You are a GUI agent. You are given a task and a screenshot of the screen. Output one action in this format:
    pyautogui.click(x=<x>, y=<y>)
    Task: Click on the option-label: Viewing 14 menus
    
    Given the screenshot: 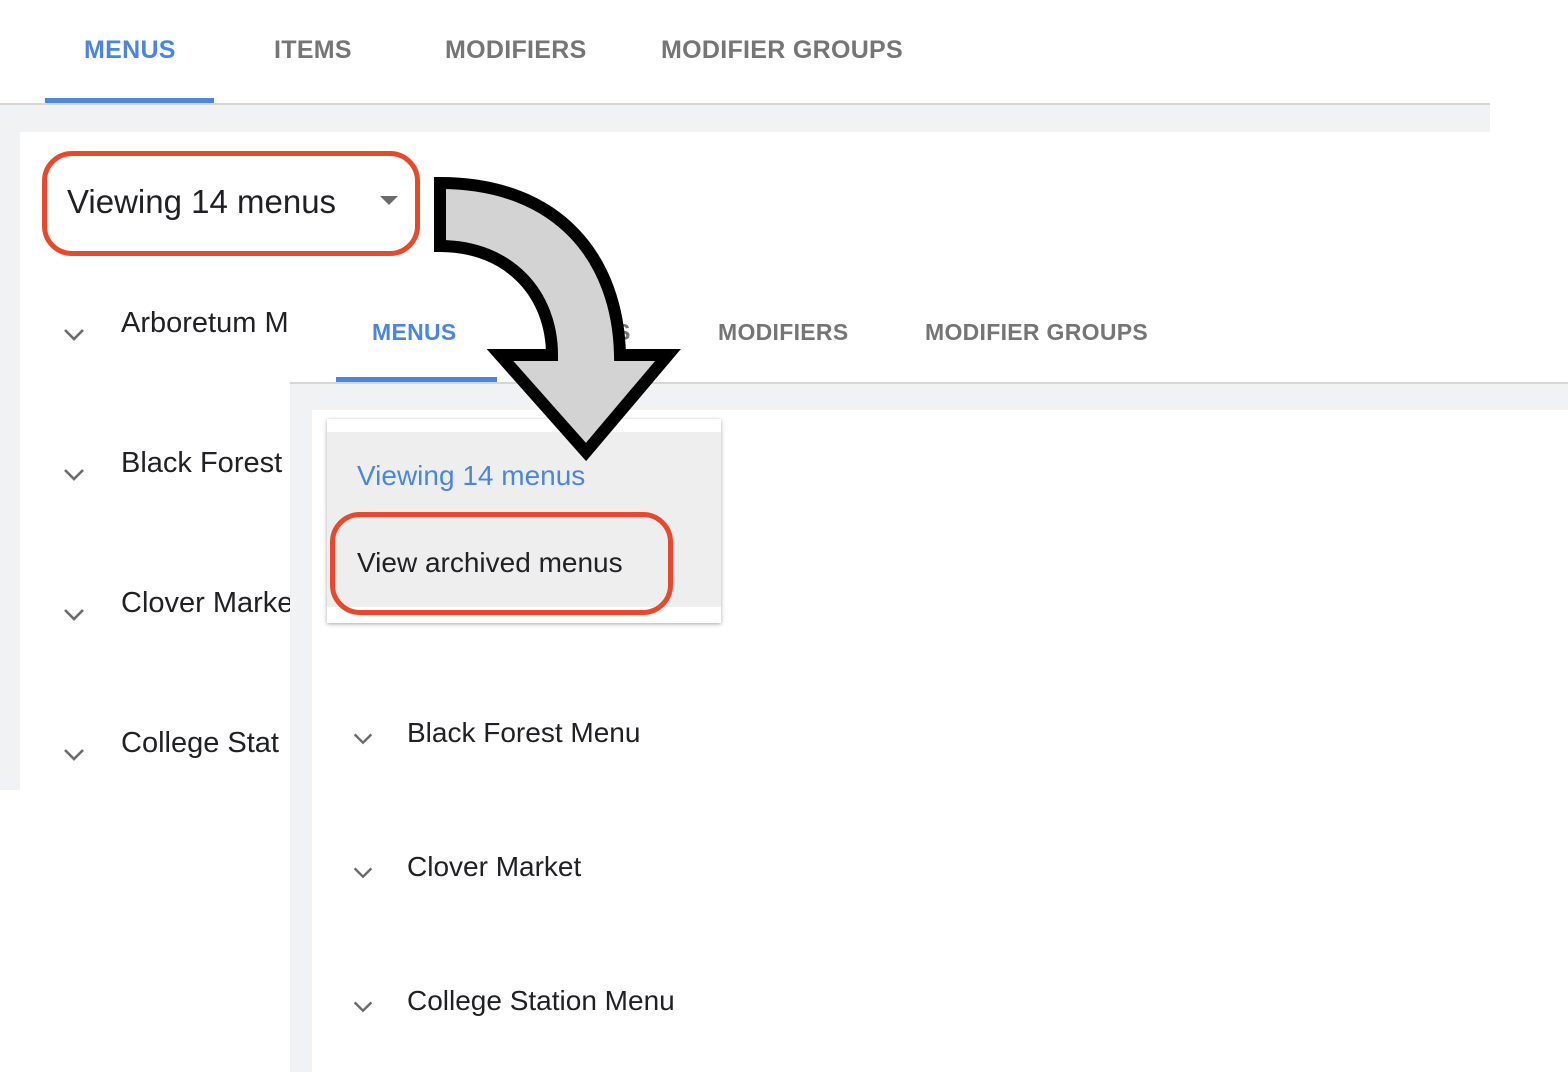 What is the action you would take?
    pyautogui.click(x=471, y=475)
    